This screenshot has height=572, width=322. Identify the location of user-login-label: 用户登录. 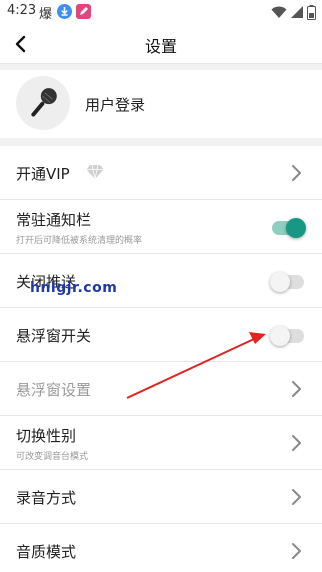
(115, 105).